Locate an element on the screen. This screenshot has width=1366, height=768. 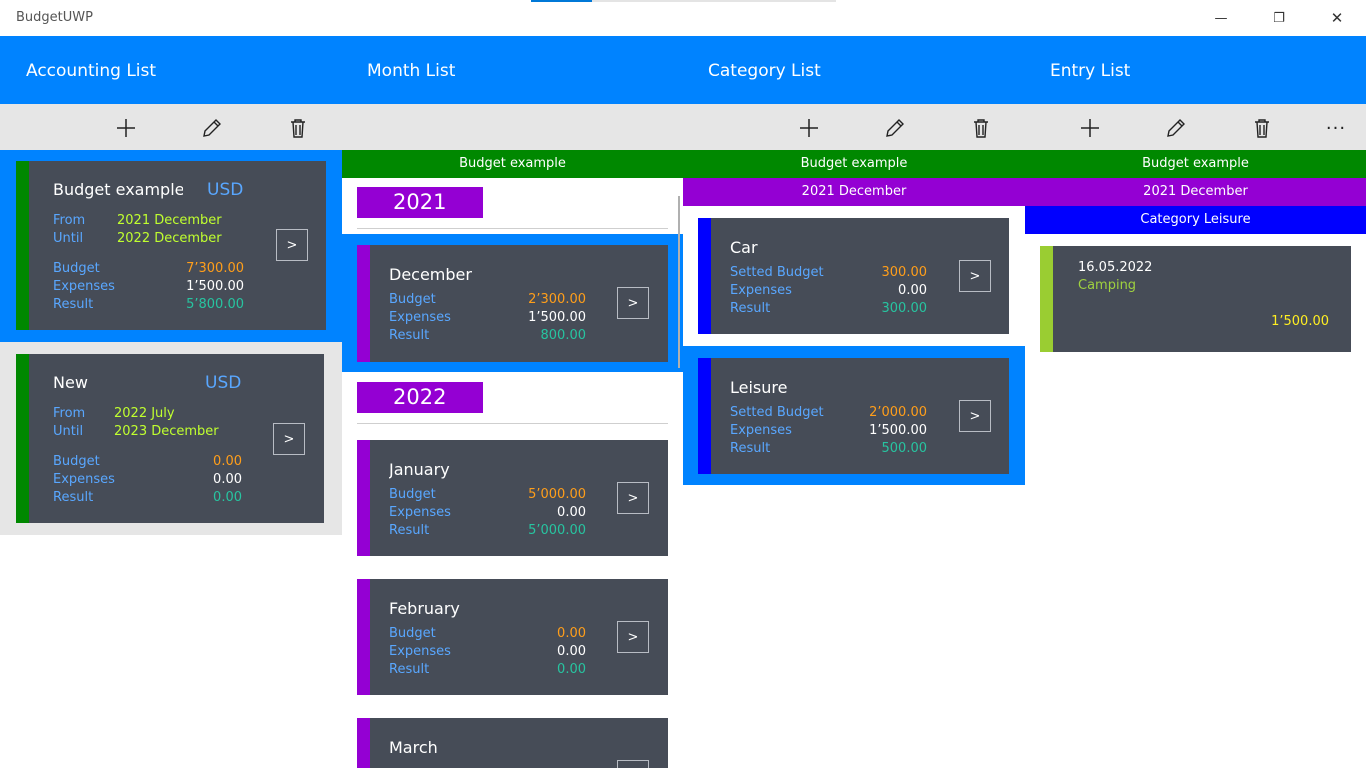
until-value: 2022 December is located at coordinates (169, 238).